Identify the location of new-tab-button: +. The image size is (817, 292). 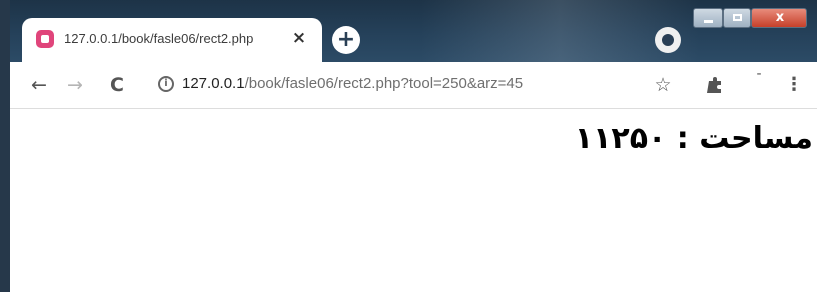
(346, 40).